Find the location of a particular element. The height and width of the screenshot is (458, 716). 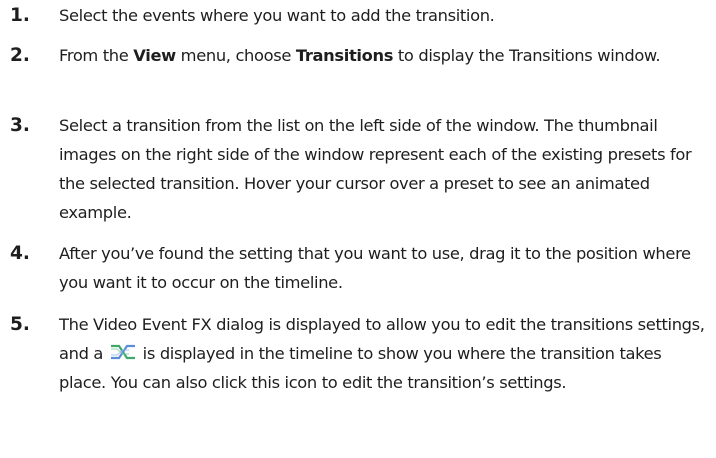

step-number: 1. is located at coordinates (20, 15).